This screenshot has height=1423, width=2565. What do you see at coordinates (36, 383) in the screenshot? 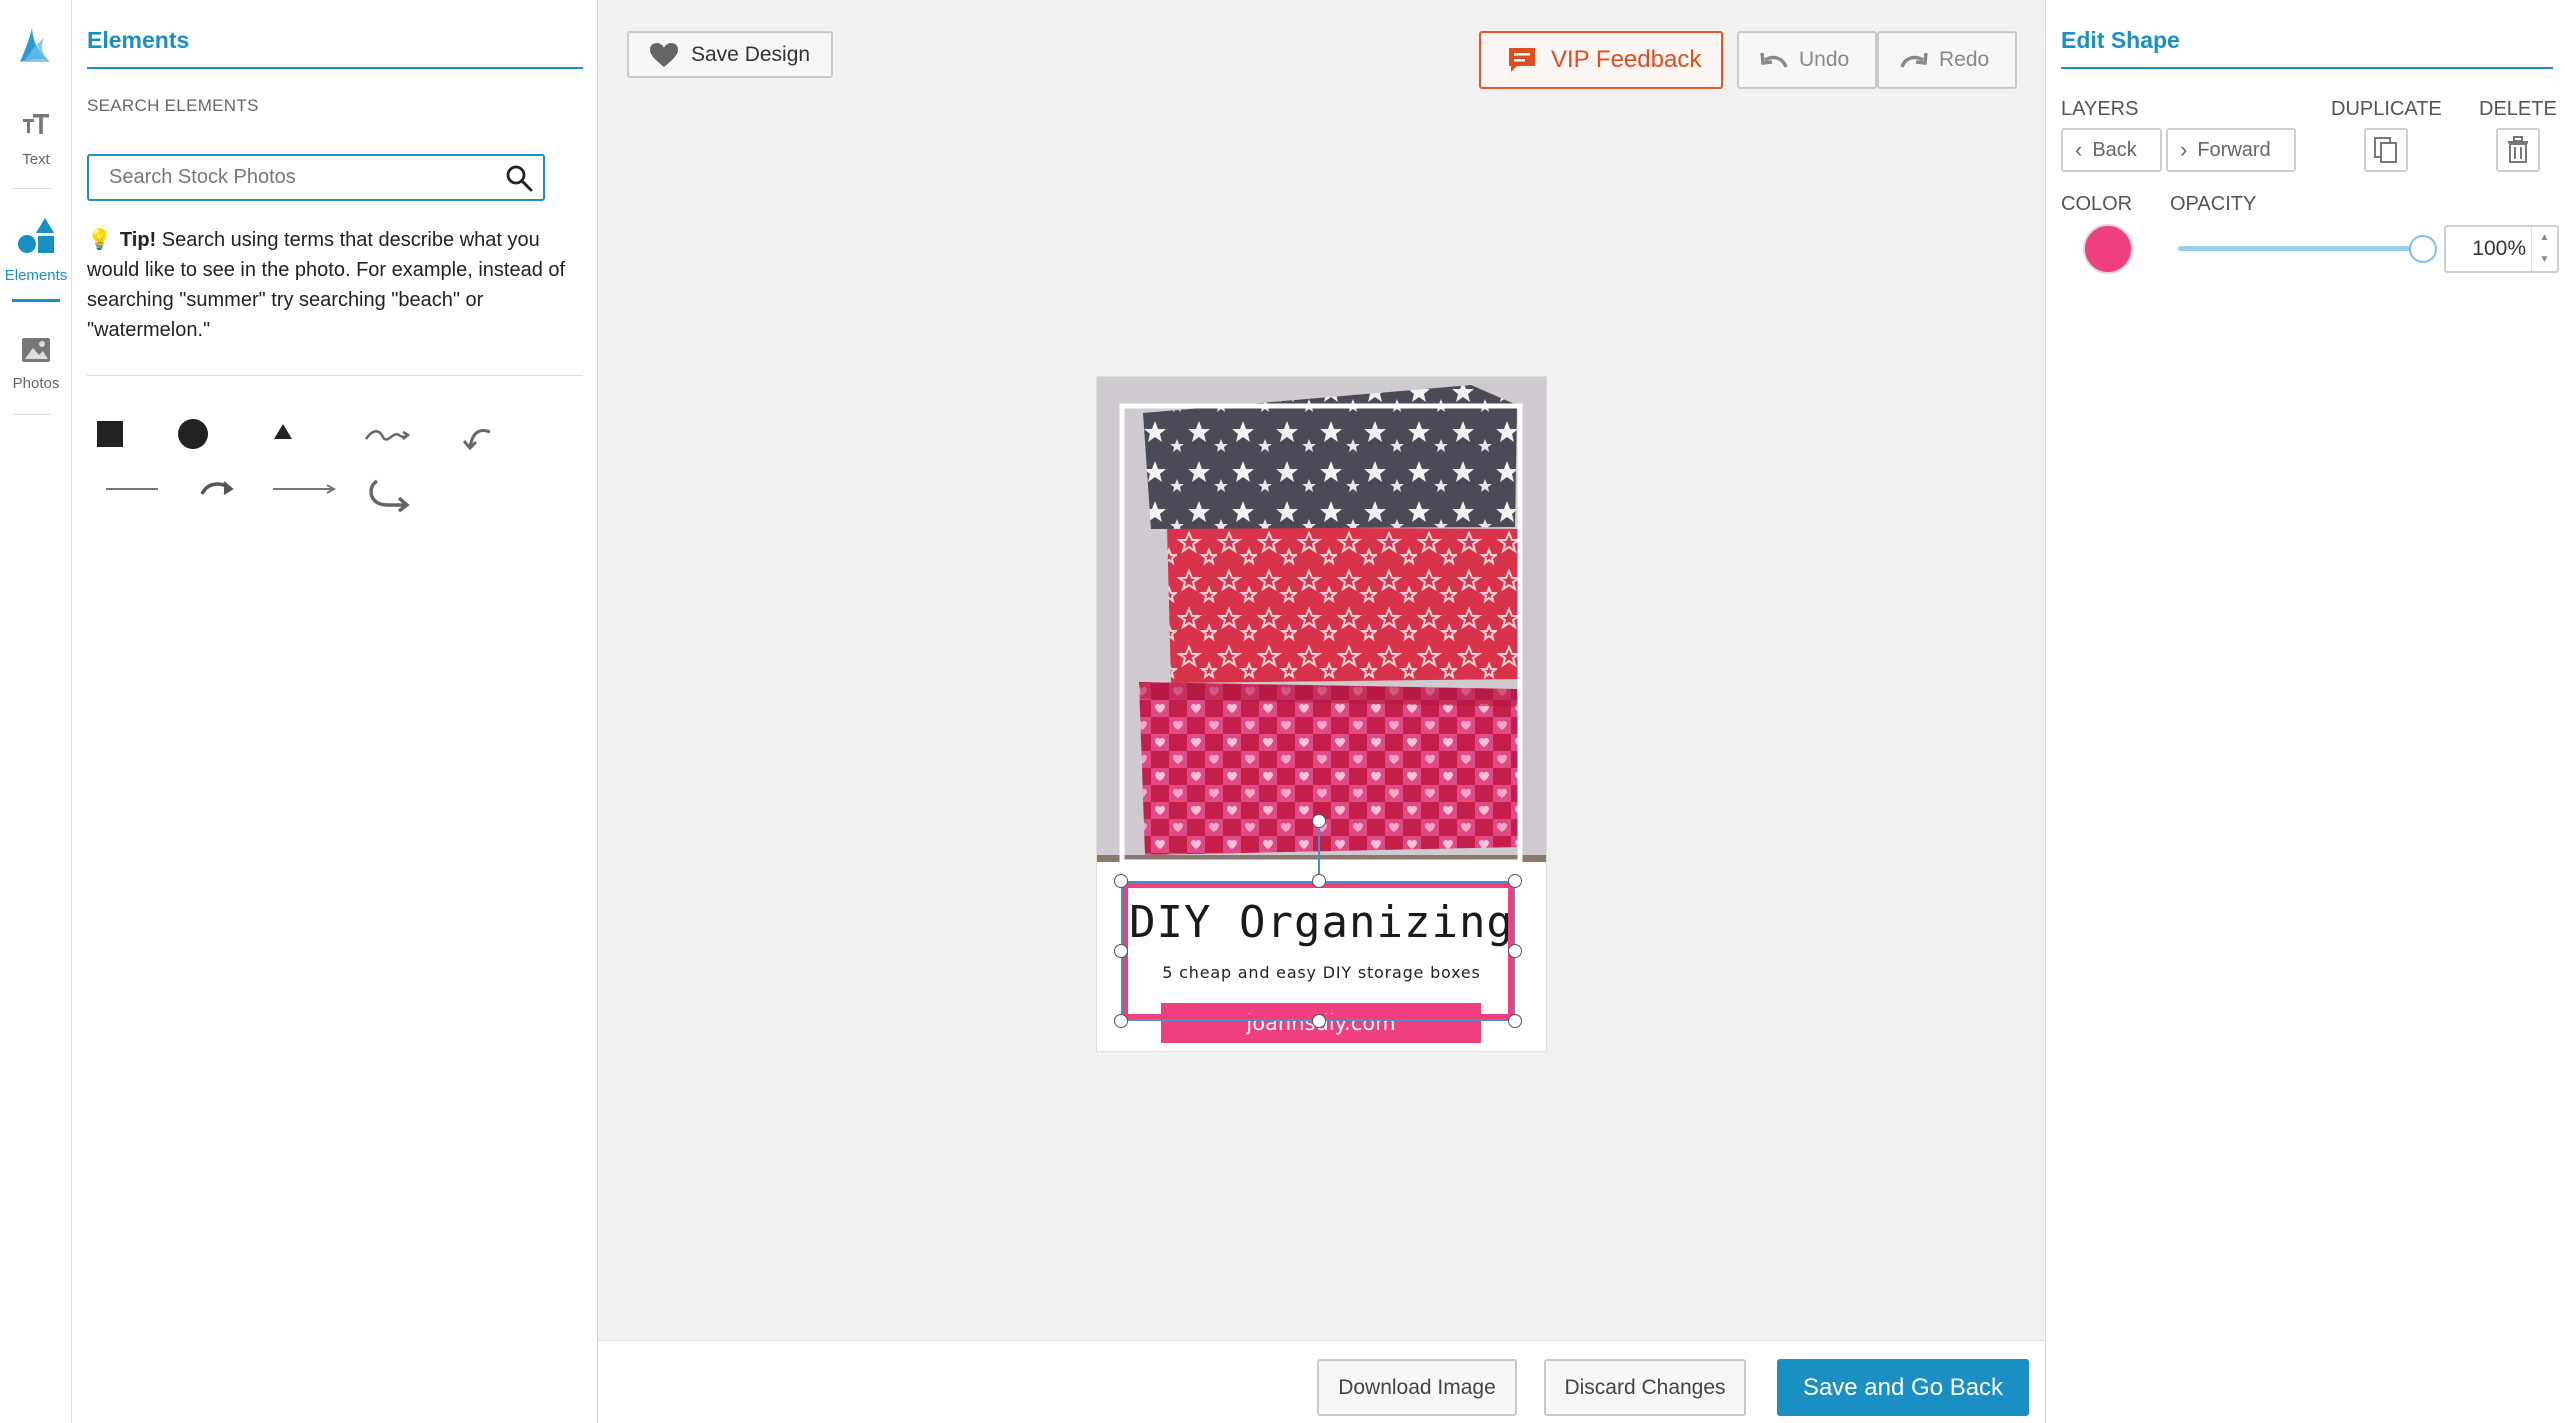
I see `nav-item-label: Photos` at bounding box center [36, 383].